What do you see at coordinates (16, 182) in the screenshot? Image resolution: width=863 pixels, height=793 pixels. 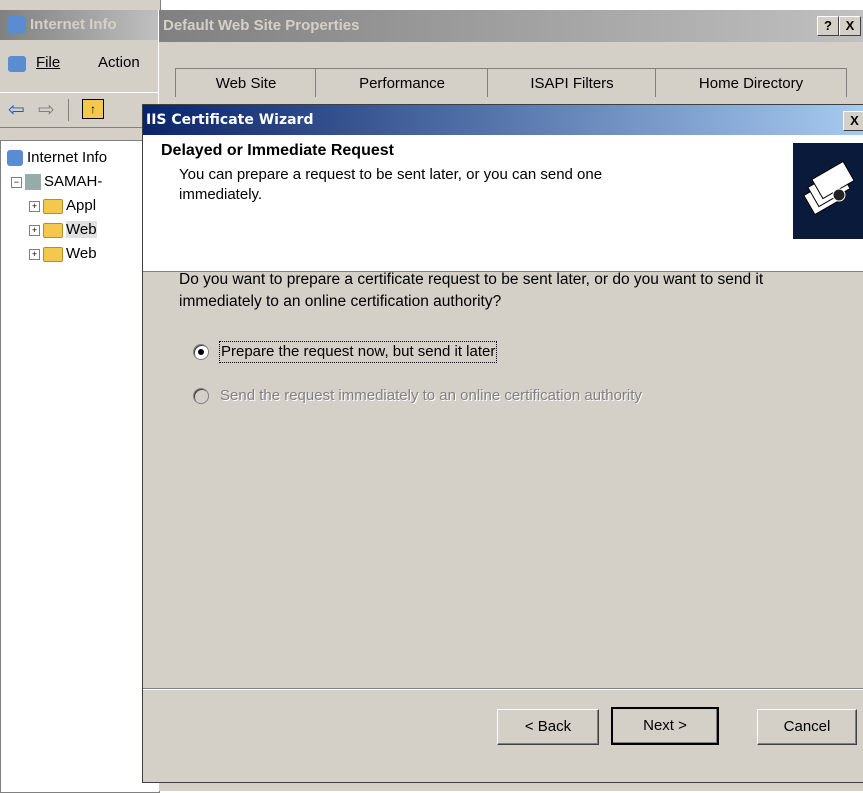 I see `collapse-icon: −` at bounding box center [16, 182].